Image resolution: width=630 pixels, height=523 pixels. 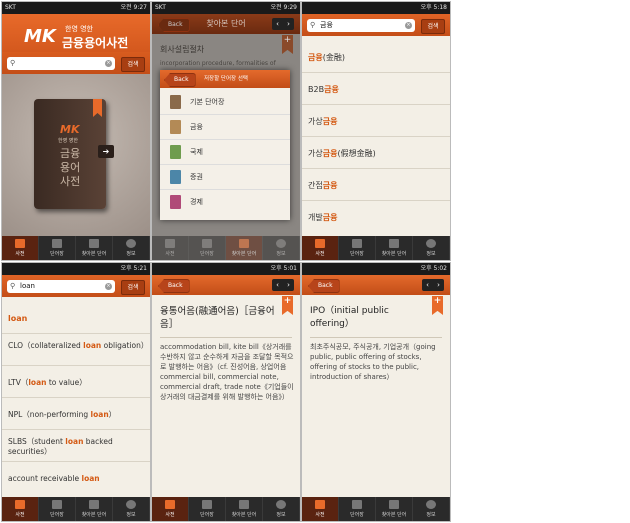 What do you see at coordinates (225, 152) in the screenshot?
I see `wordbook-item: 국제` at bounding box center [225, 152].